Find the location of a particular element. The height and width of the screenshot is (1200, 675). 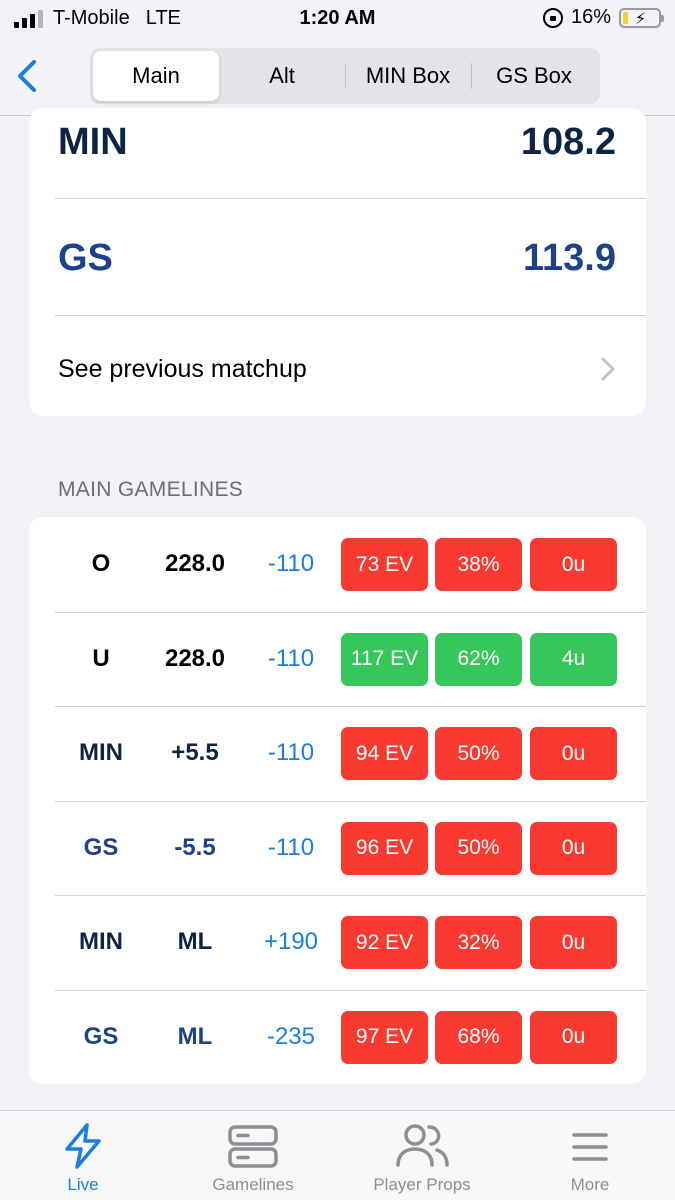

team-name: MIN is located at coordinates (93, 141).